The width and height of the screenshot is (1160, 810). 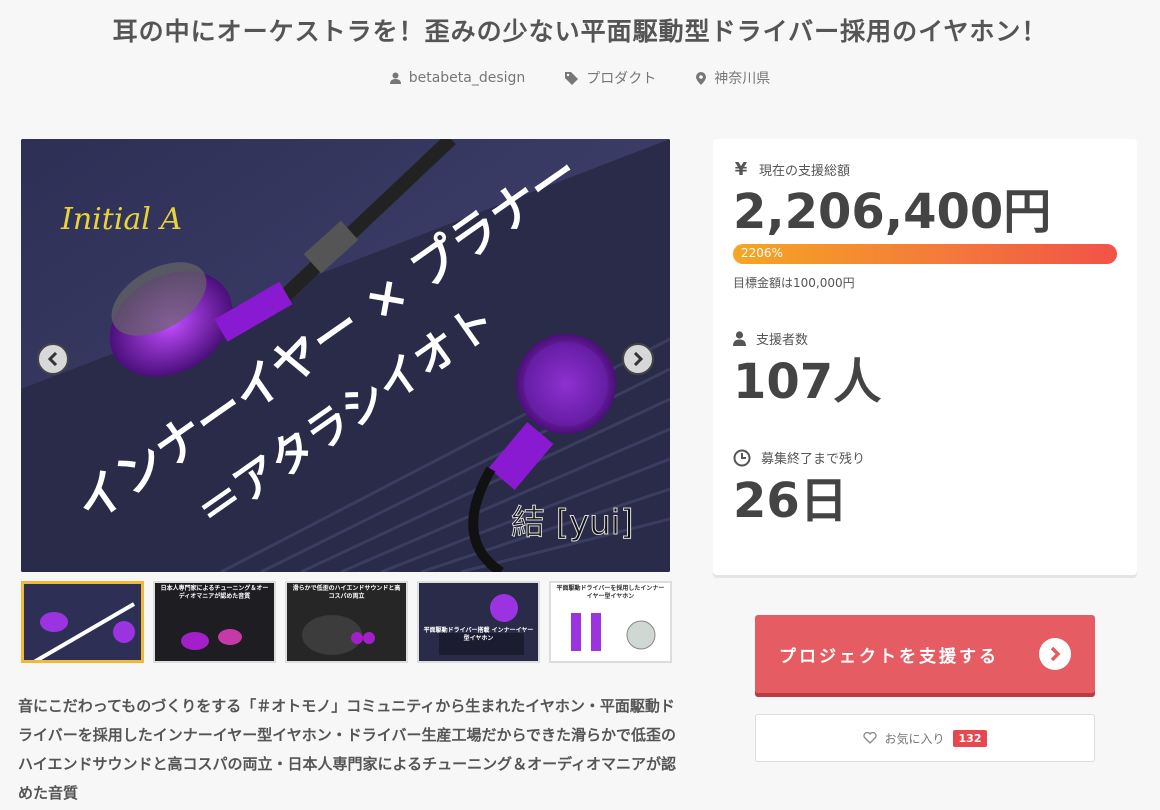 I want to click on progress-percent: 2206%, so click(x=762, y=253).